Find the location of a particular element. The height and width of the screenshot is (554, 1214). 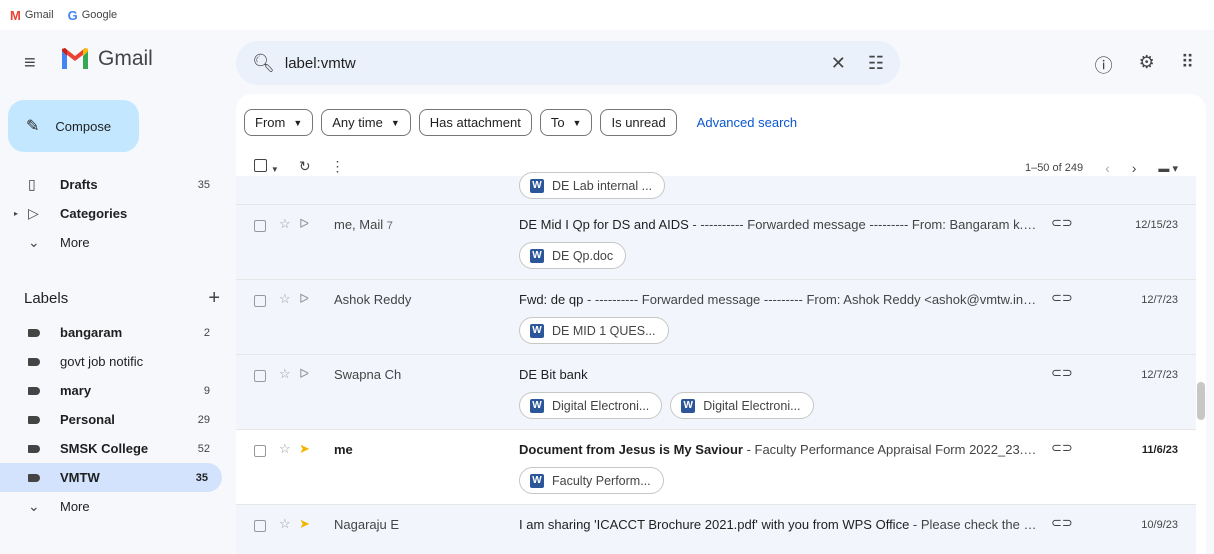

input-tools-icon: ▬ ▾ is located at coordinates (1168, 168).